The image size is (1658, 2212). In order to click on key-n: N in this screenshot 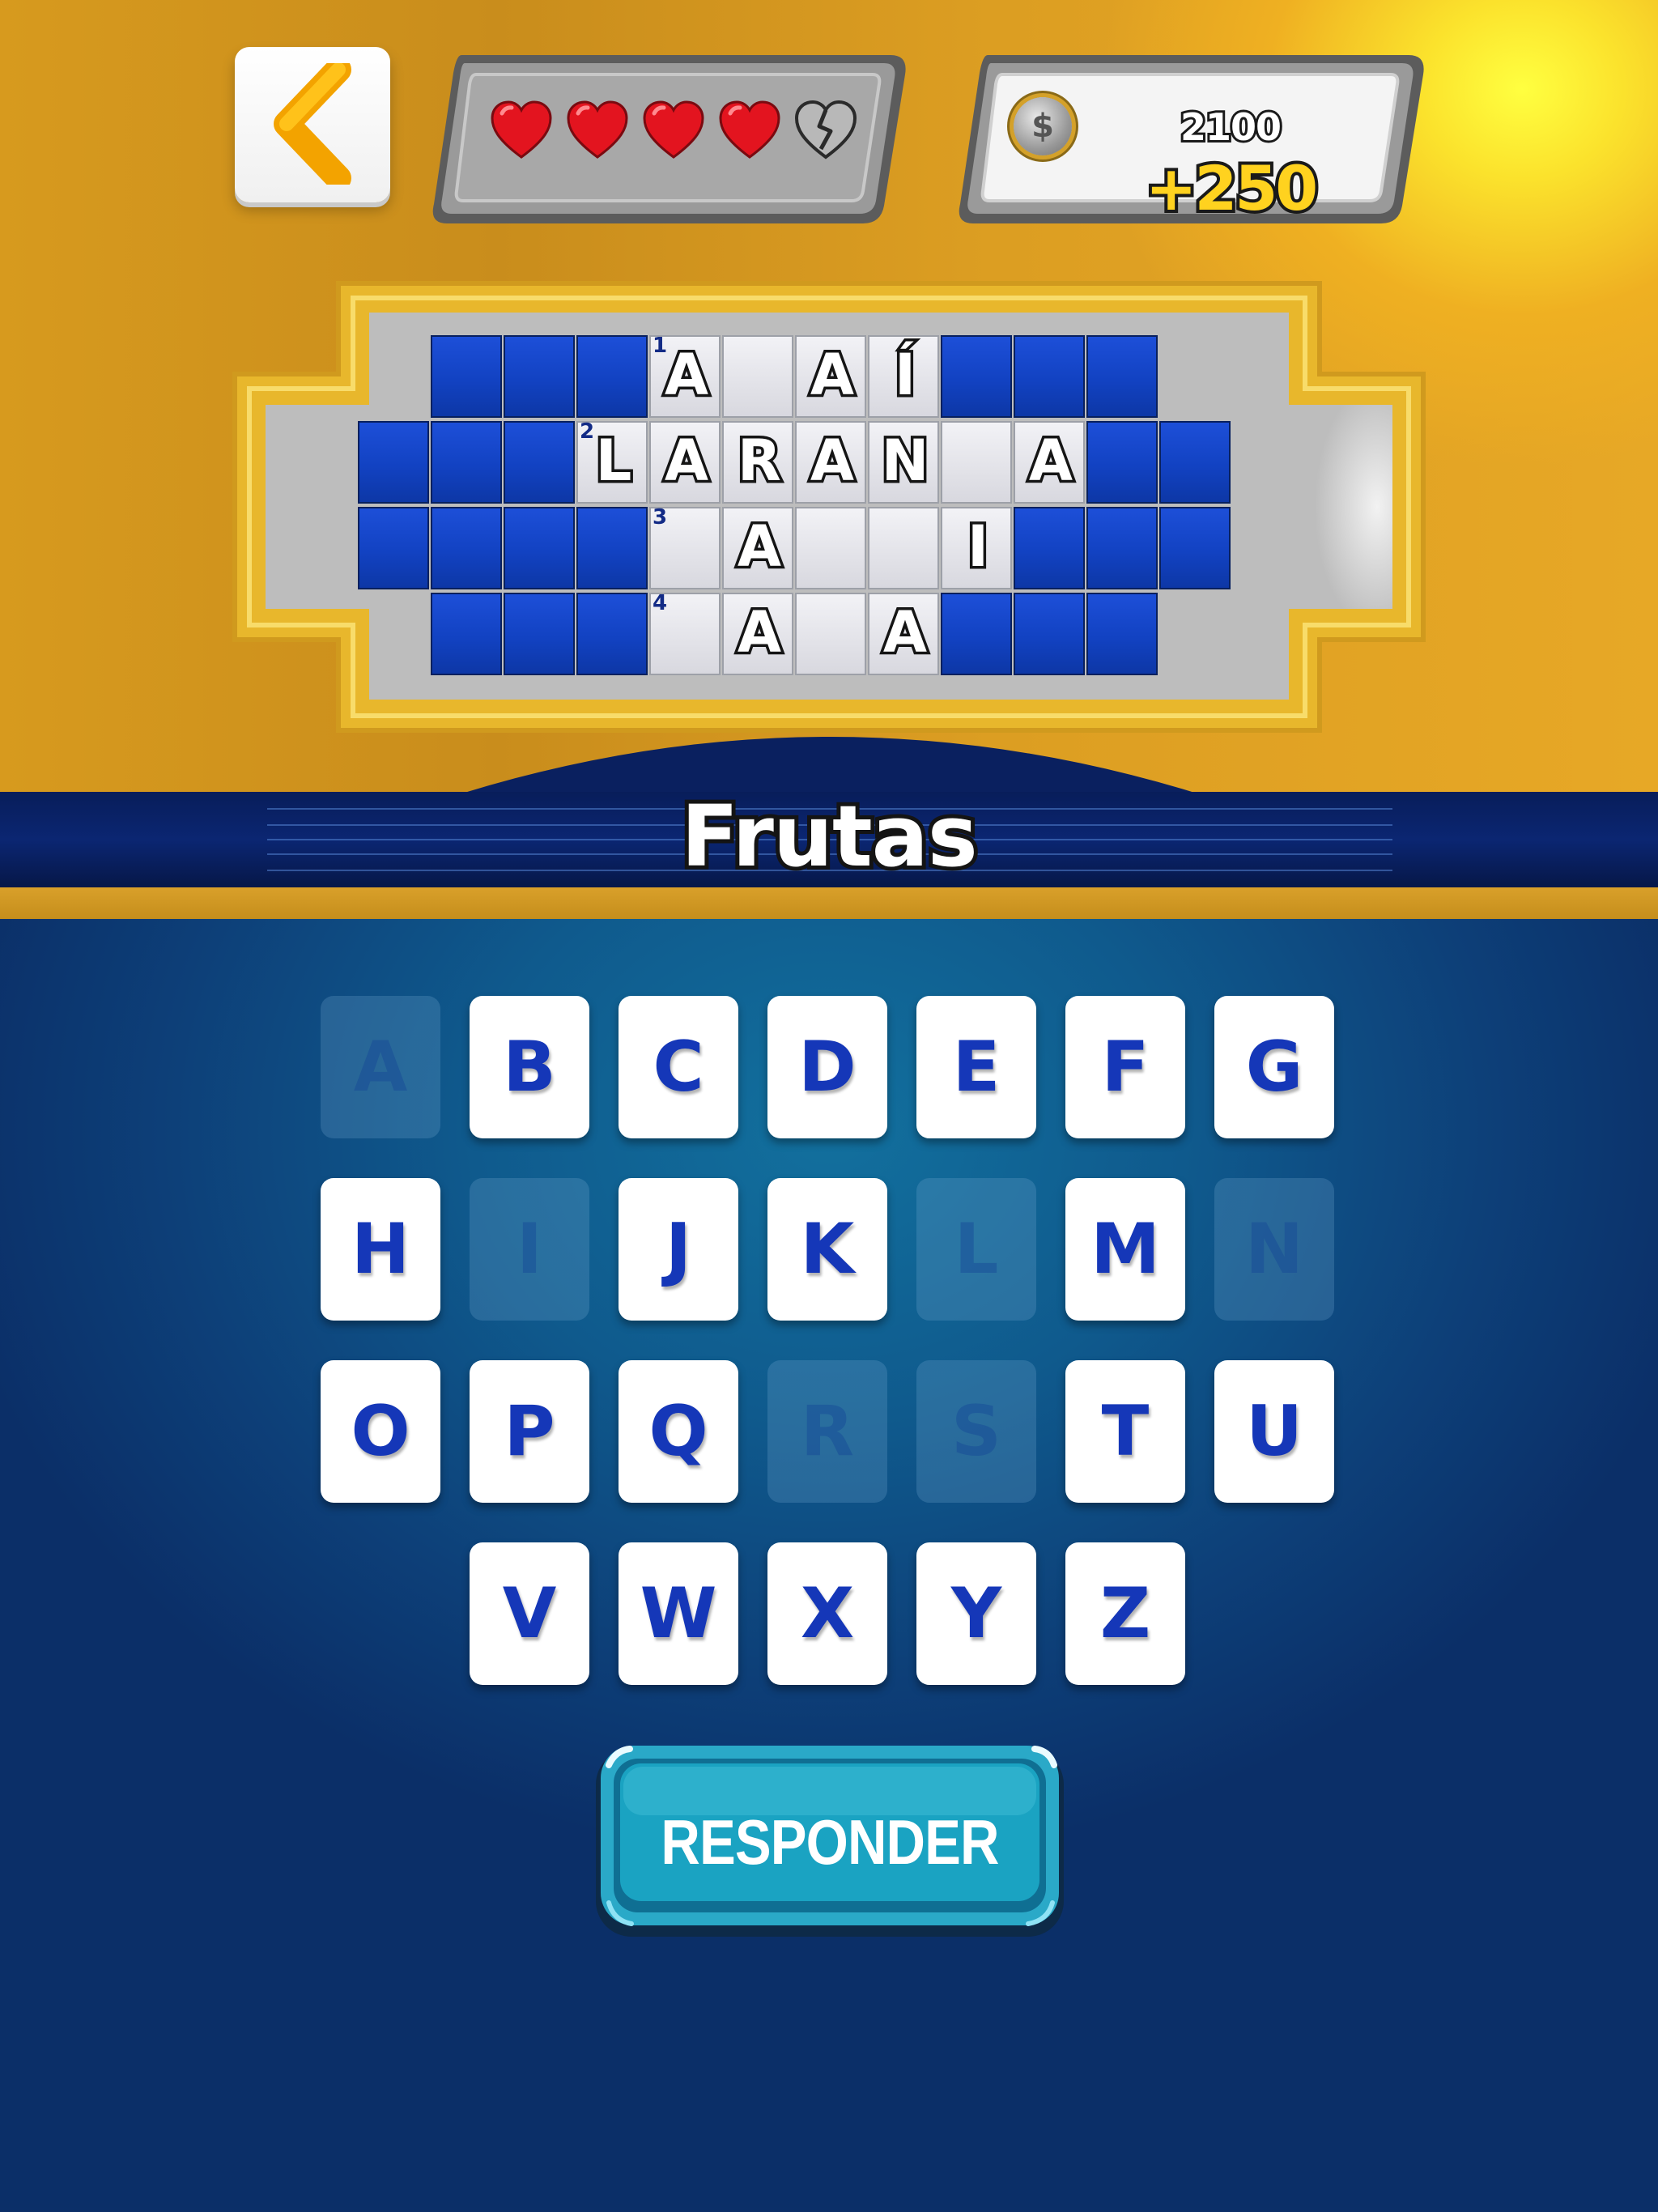, I will do `click(1274, 1249)`.